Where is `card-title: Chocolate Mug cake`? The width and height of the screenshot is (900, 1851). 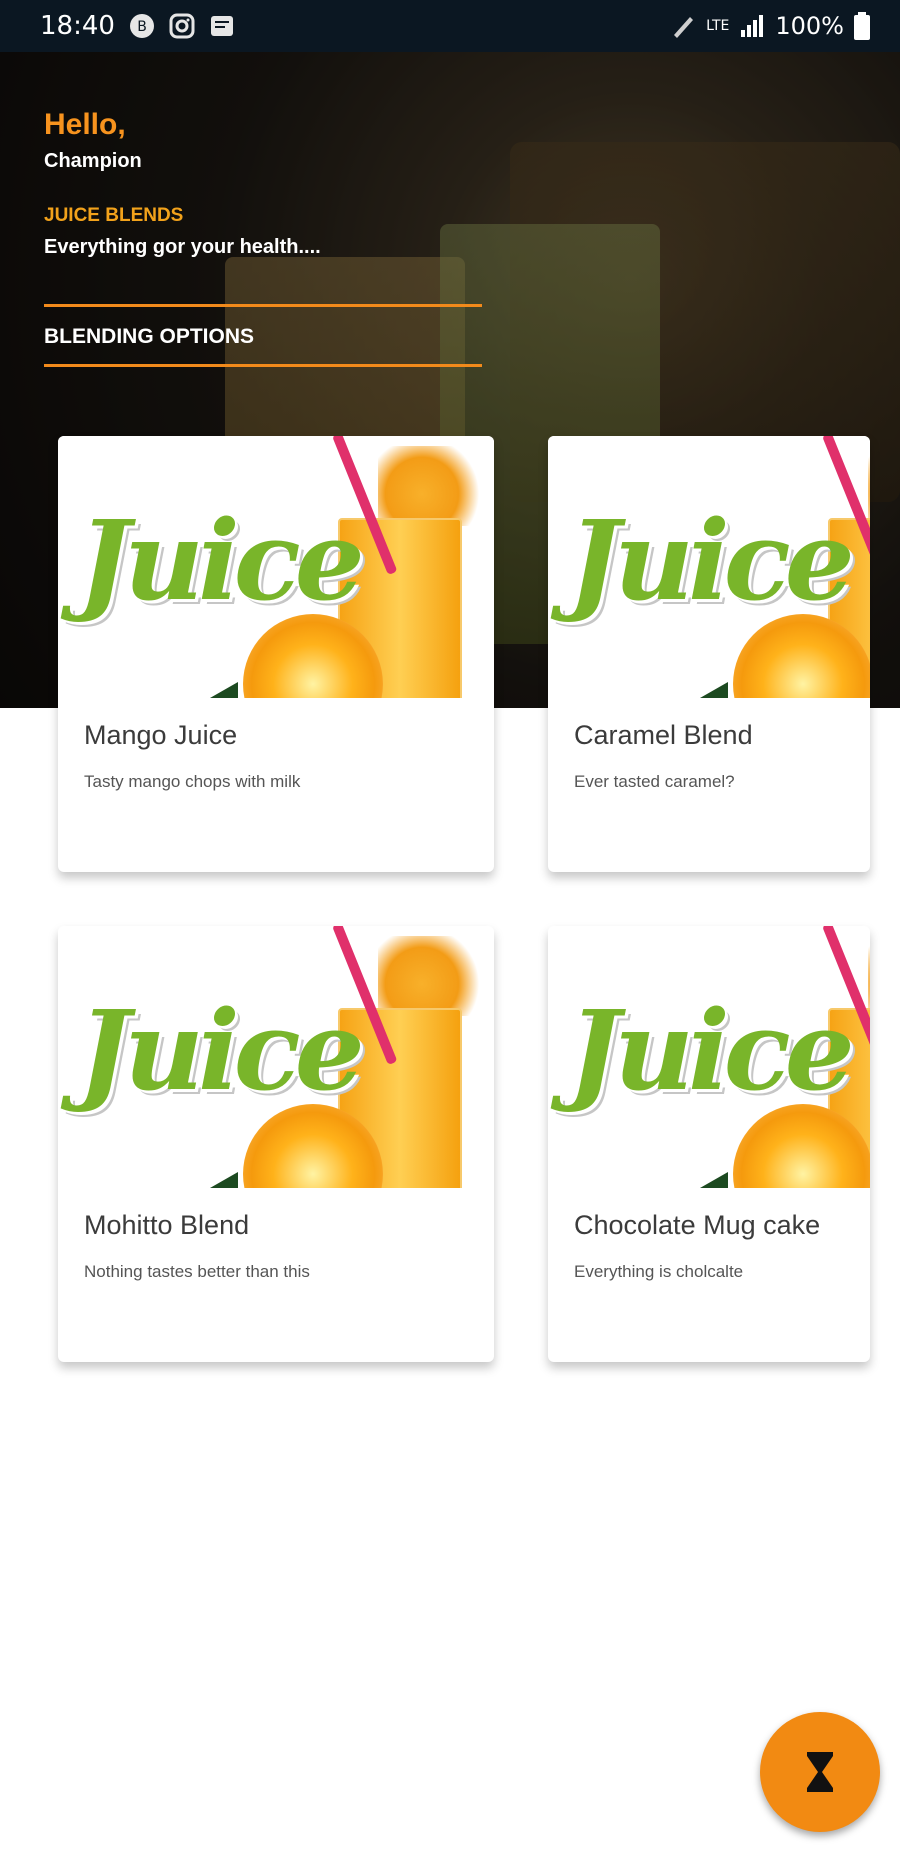
card-title: Chocolate Mug cake is located at coordinates (697, 1225).